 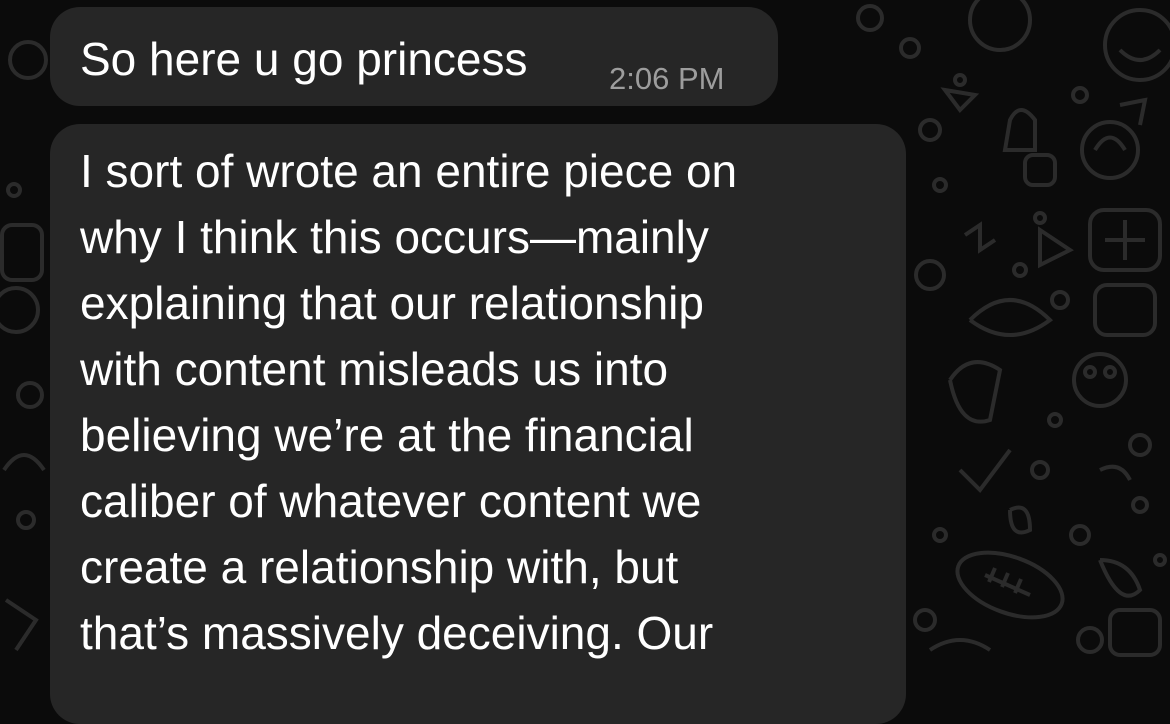 I want to click on message-line: that’s massively deceiving. Our, so click(x=397, y=633).